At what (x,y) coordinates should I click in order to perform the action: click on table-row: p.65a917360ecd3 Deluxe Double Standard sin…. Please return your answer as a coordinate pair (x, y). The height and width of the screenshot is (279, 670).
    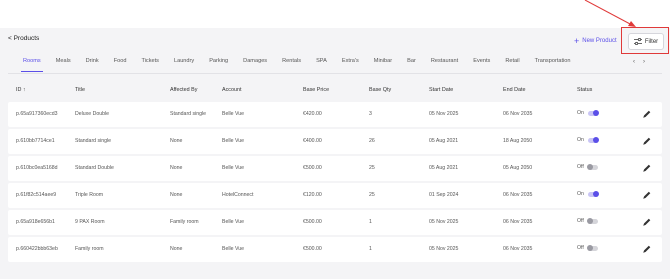
    Looking at the image, I should click on (335, 114).